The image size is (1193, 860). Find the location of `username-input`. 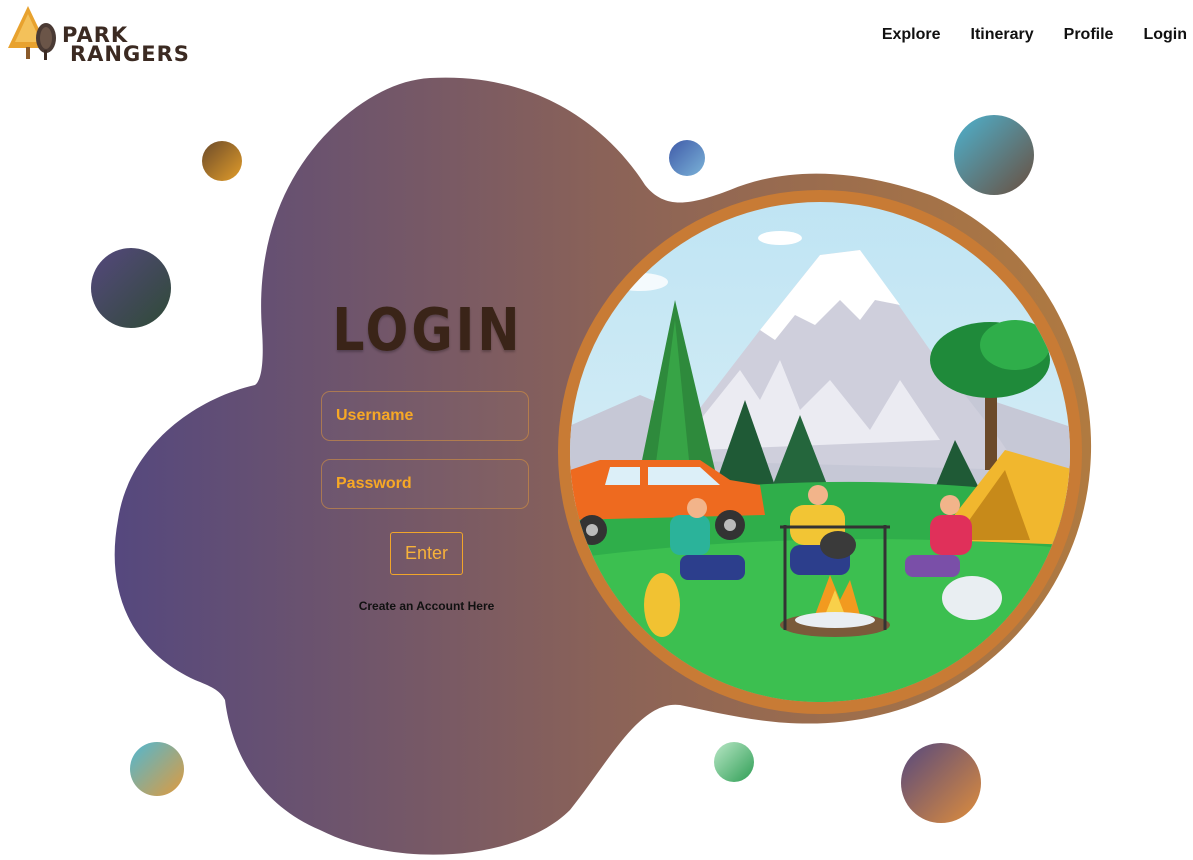

username-input is located at coordinates (425, 416).